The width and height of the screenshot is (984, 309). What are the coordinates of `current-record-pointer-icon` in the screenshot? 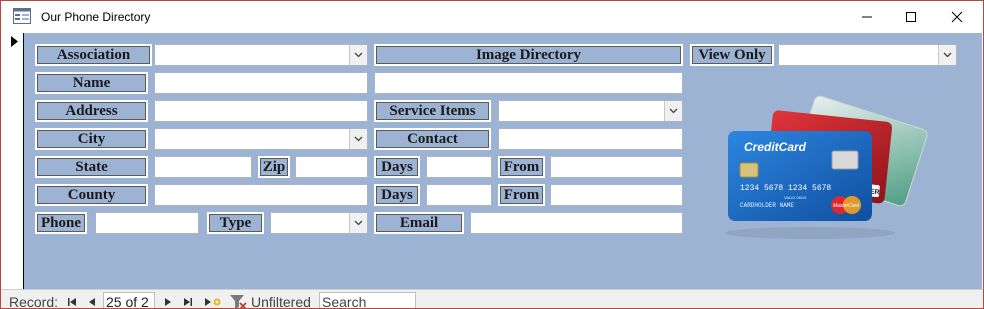 It's located at (14, 41).